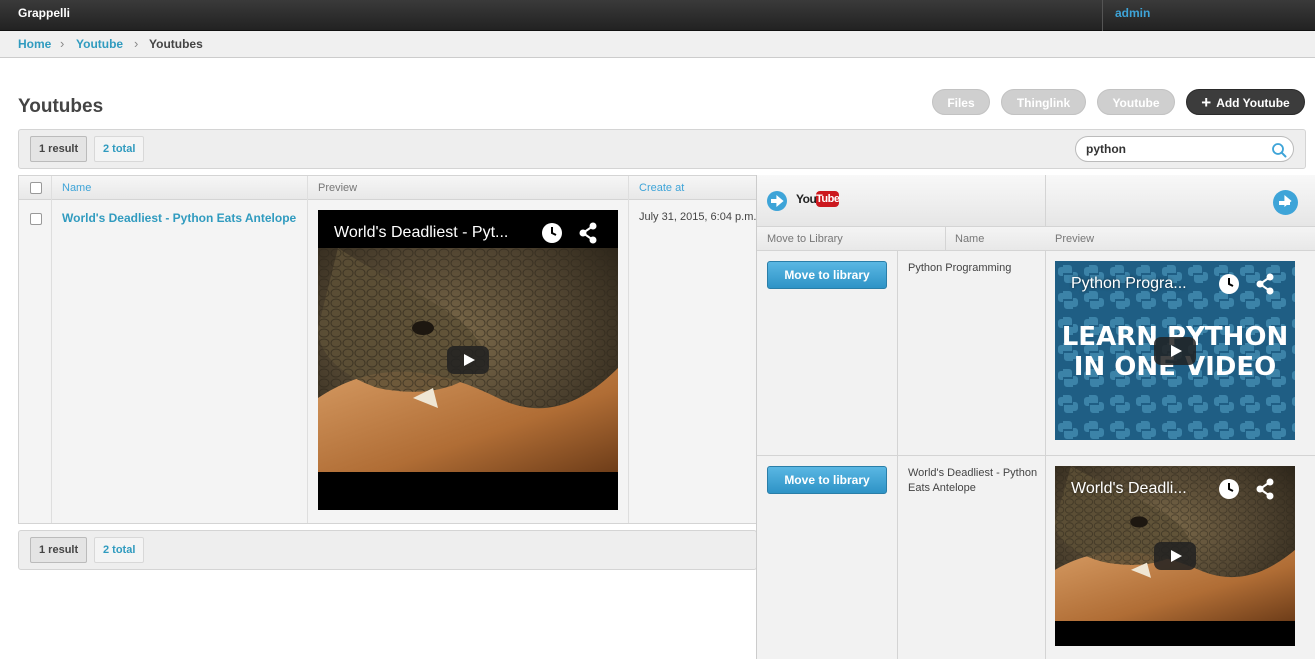  I want to click on thinglink-button: Thinglink, so click(1043, 102).